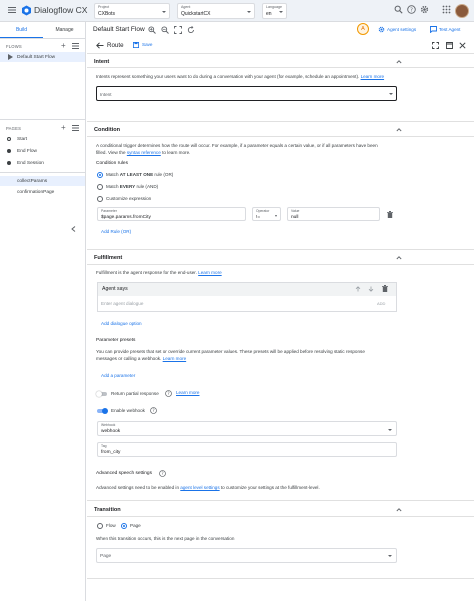 The width and height of the screenshot is (474, 601). What do you see at coordinates (100, 526) in the screenshot?
I see `radio-transition-flow` at bounding box center [100, 526].